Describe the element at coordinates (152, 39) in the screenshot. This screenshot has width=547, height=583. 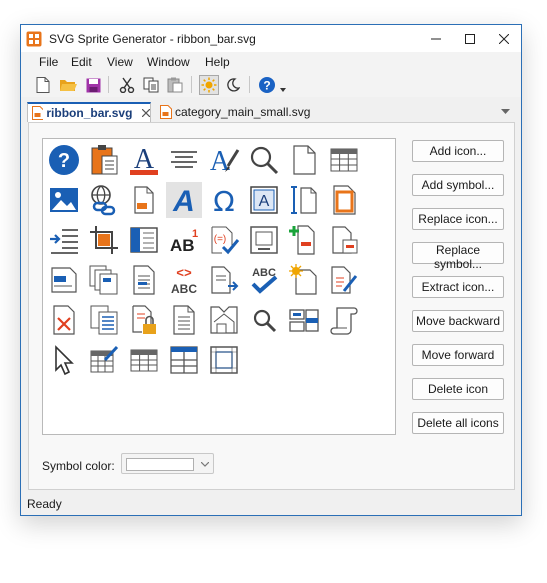
I see `window-title: SVG Sprite Generator - ribbon_bar.svg` at that location.